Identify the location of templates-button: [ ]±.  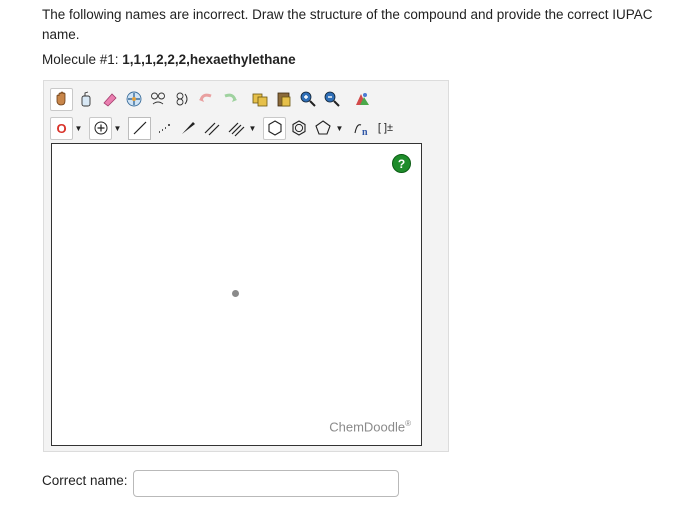
(385, 128).